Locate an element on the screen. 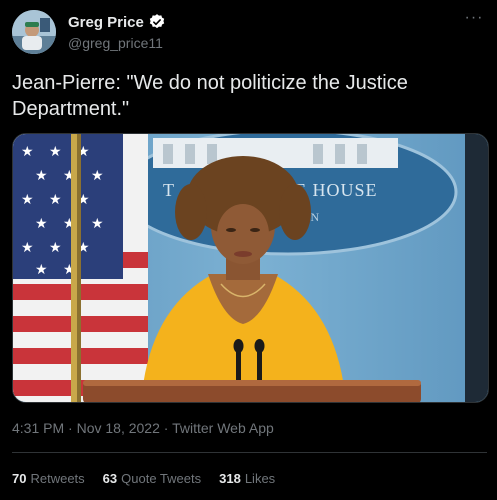  flag-graphic: ★ ★ ★ ★ ★ ★ ★ ★ ★ ★ ★ ★ ★ ★ ★ ★ ★ is located at coordinates (80, 268).